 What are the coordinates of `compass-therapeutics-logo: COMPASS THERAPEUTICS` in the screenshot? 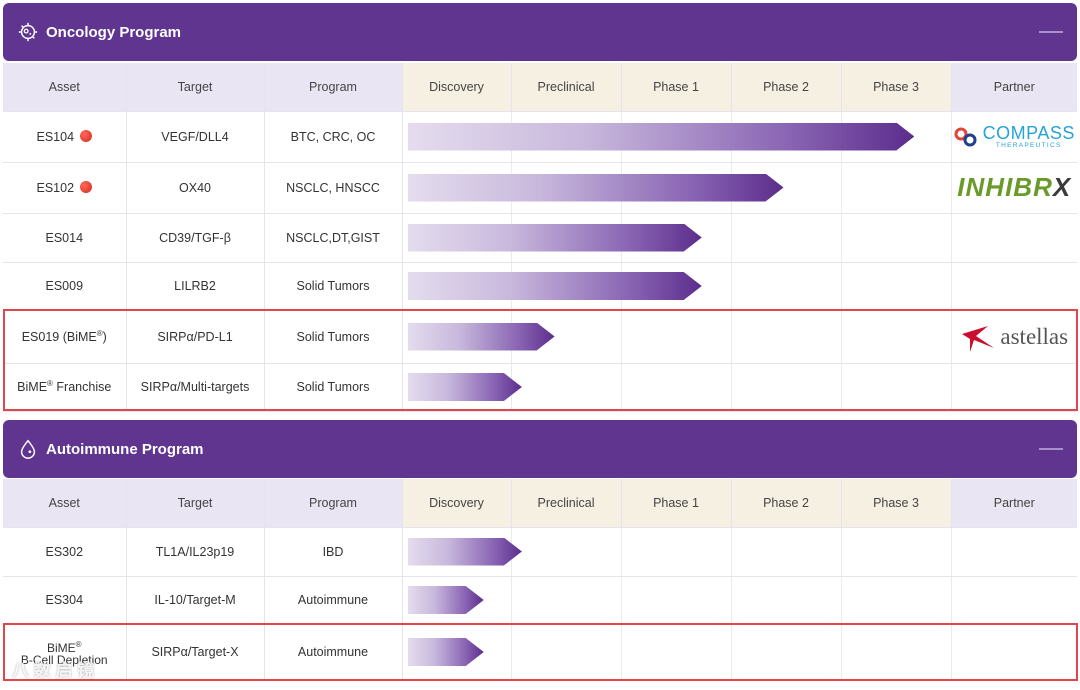 It's located at (1015, 136).